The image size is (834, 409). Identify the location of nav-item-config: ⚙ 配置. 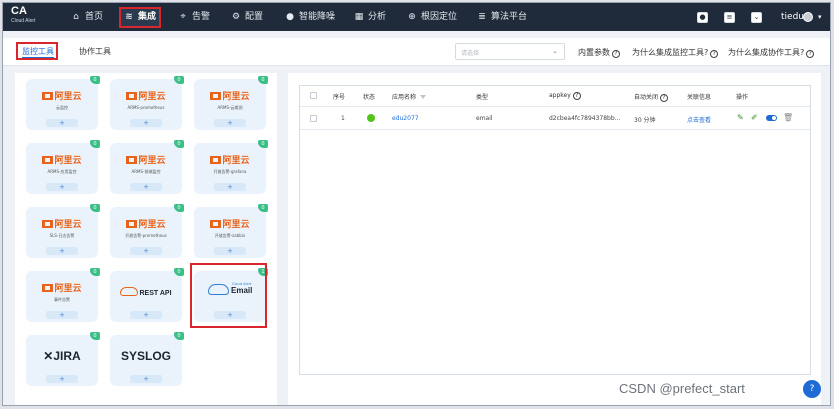
(247, 17).